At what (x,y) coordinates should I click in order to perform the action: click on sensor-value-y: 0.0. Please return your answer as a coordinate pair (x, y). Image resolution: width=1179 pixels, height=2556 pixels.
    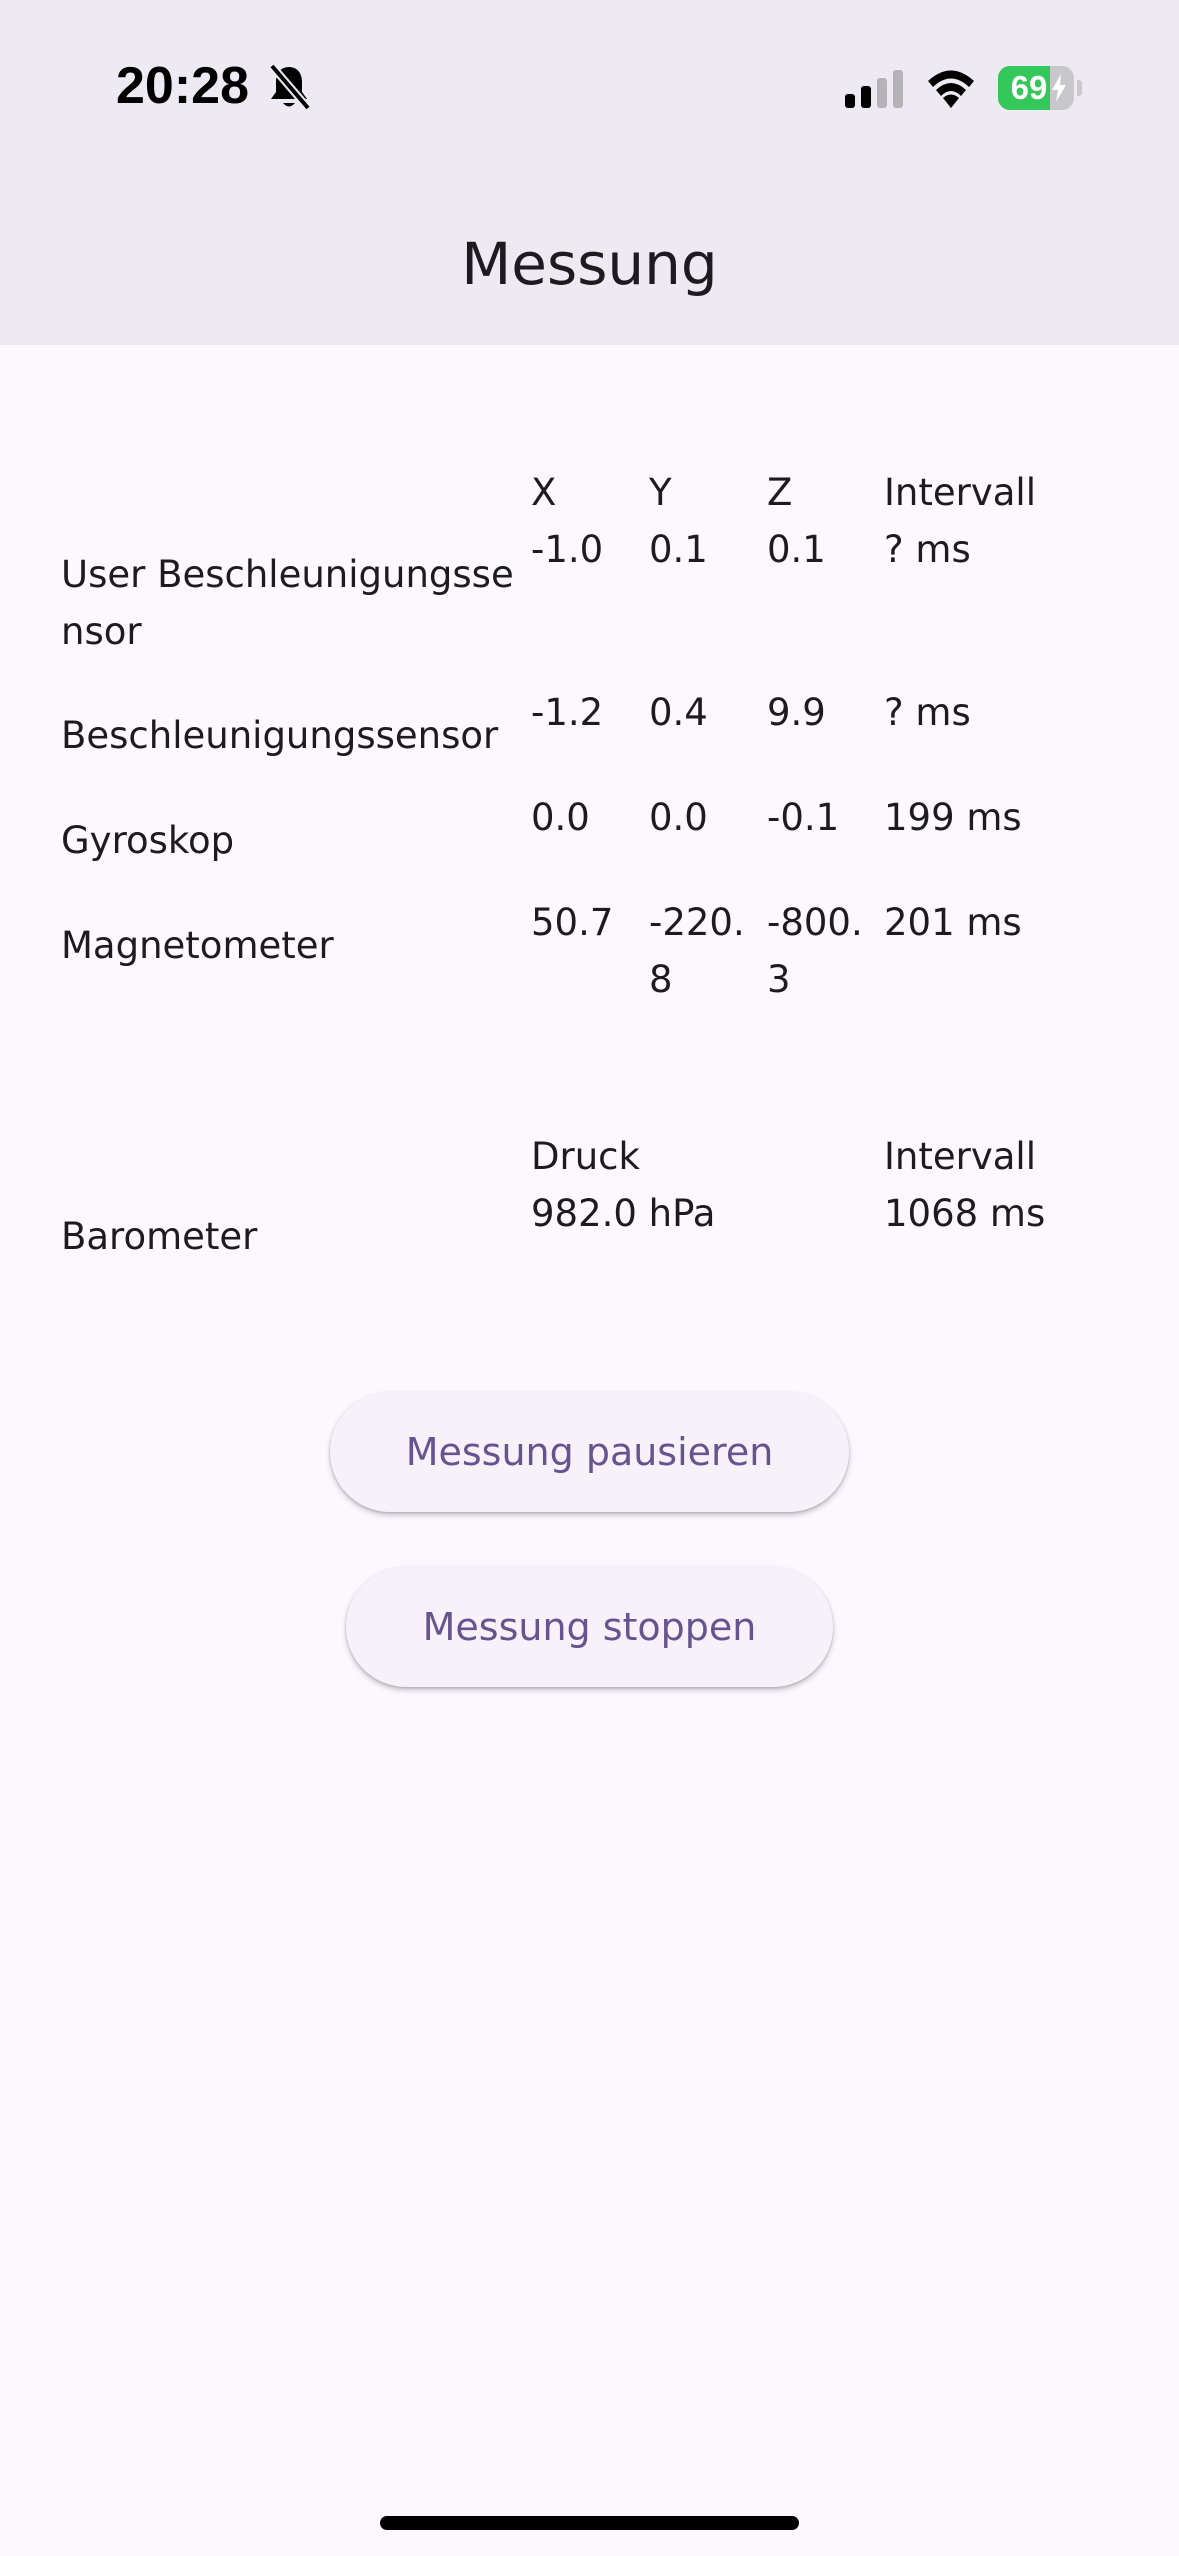
    Looking at the image, I should click on (678, 817).